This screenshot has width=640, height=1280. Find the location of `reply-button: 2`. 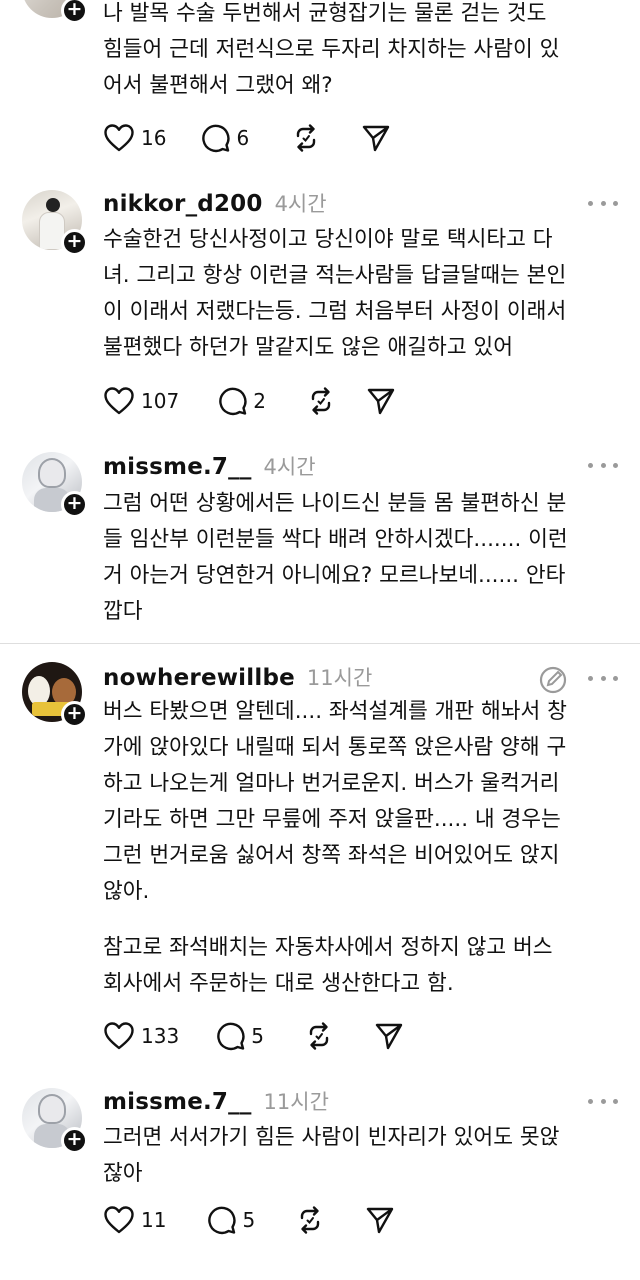

reply-button: 2 is located at coordinates (241, 401).